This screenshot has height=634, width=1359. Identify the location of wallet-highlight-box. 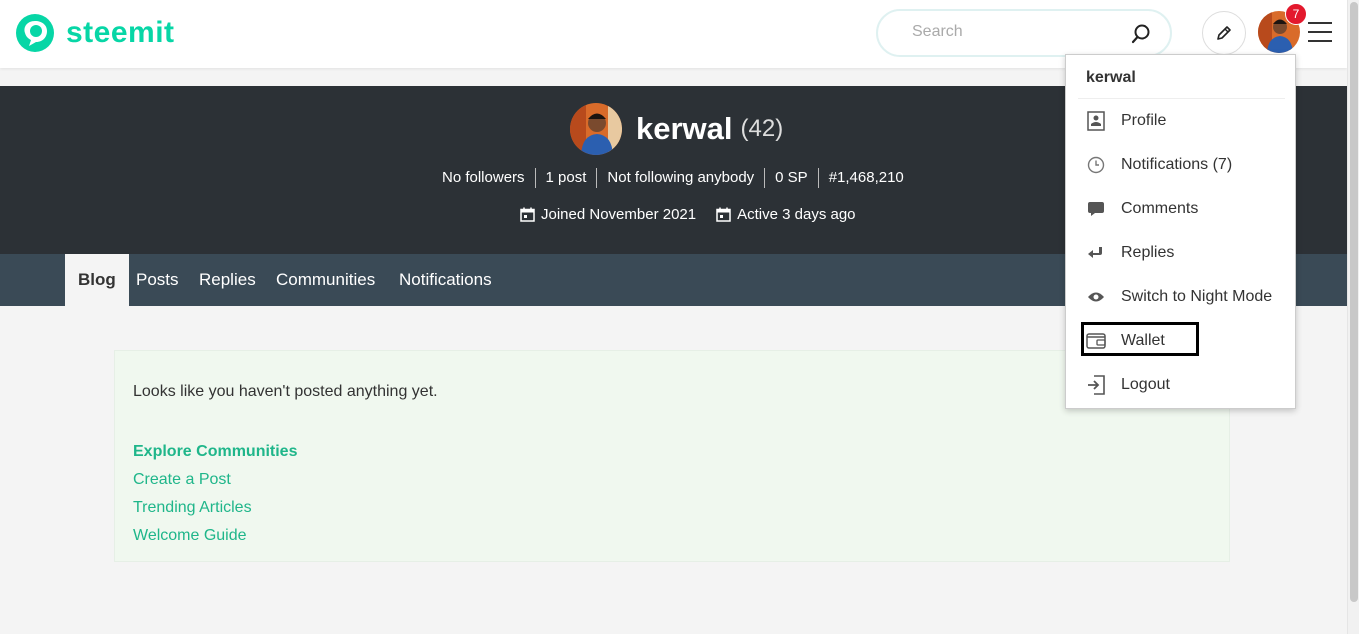
(1140, 339).